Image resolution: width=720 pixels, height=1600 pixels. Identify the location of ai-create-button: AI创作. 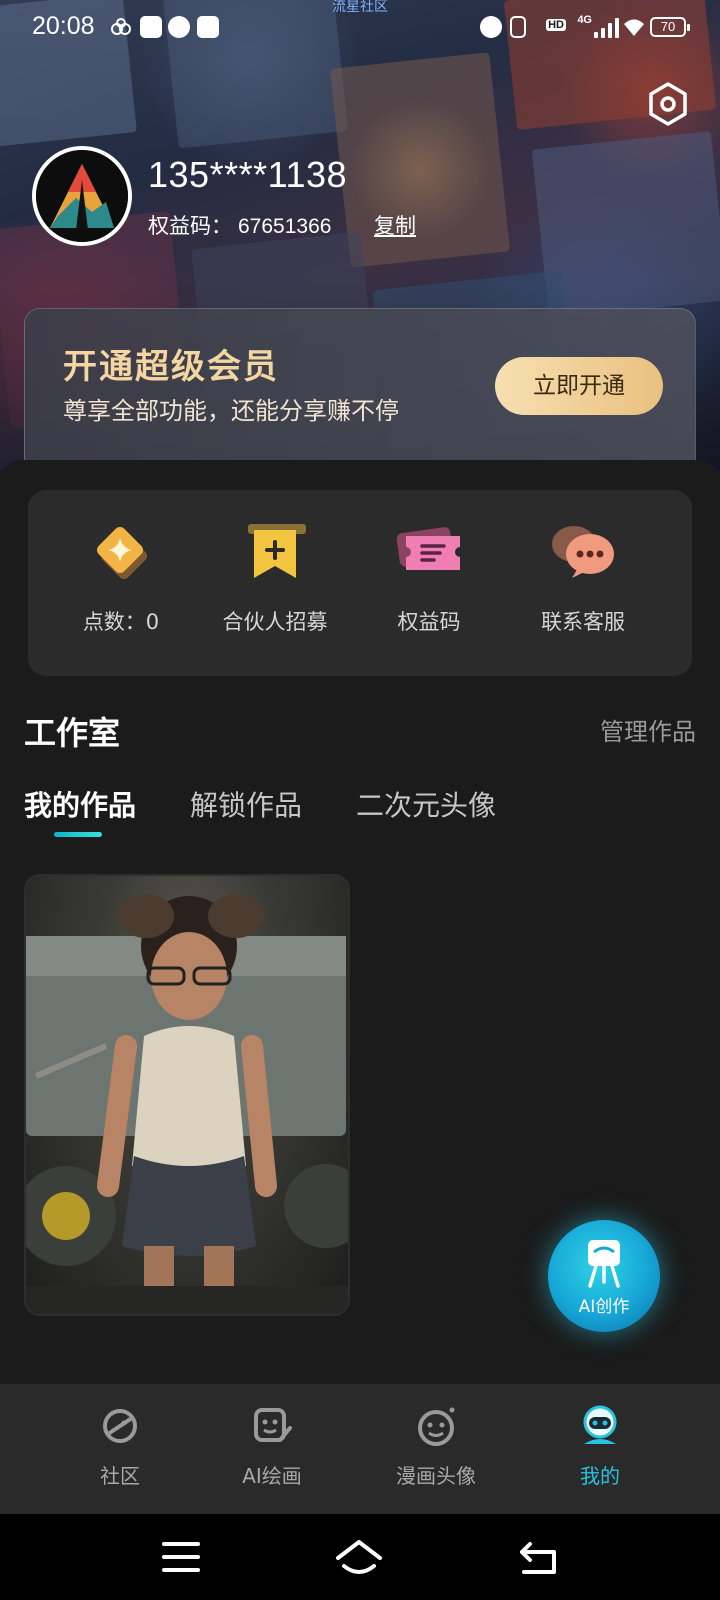
(604, 1276).